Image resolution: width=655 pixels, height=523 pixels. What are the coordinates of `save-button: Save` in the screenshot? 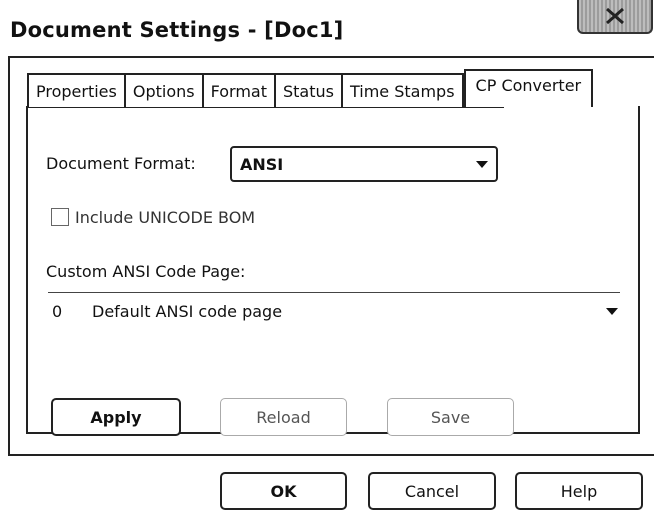 It's located at (450, 417).